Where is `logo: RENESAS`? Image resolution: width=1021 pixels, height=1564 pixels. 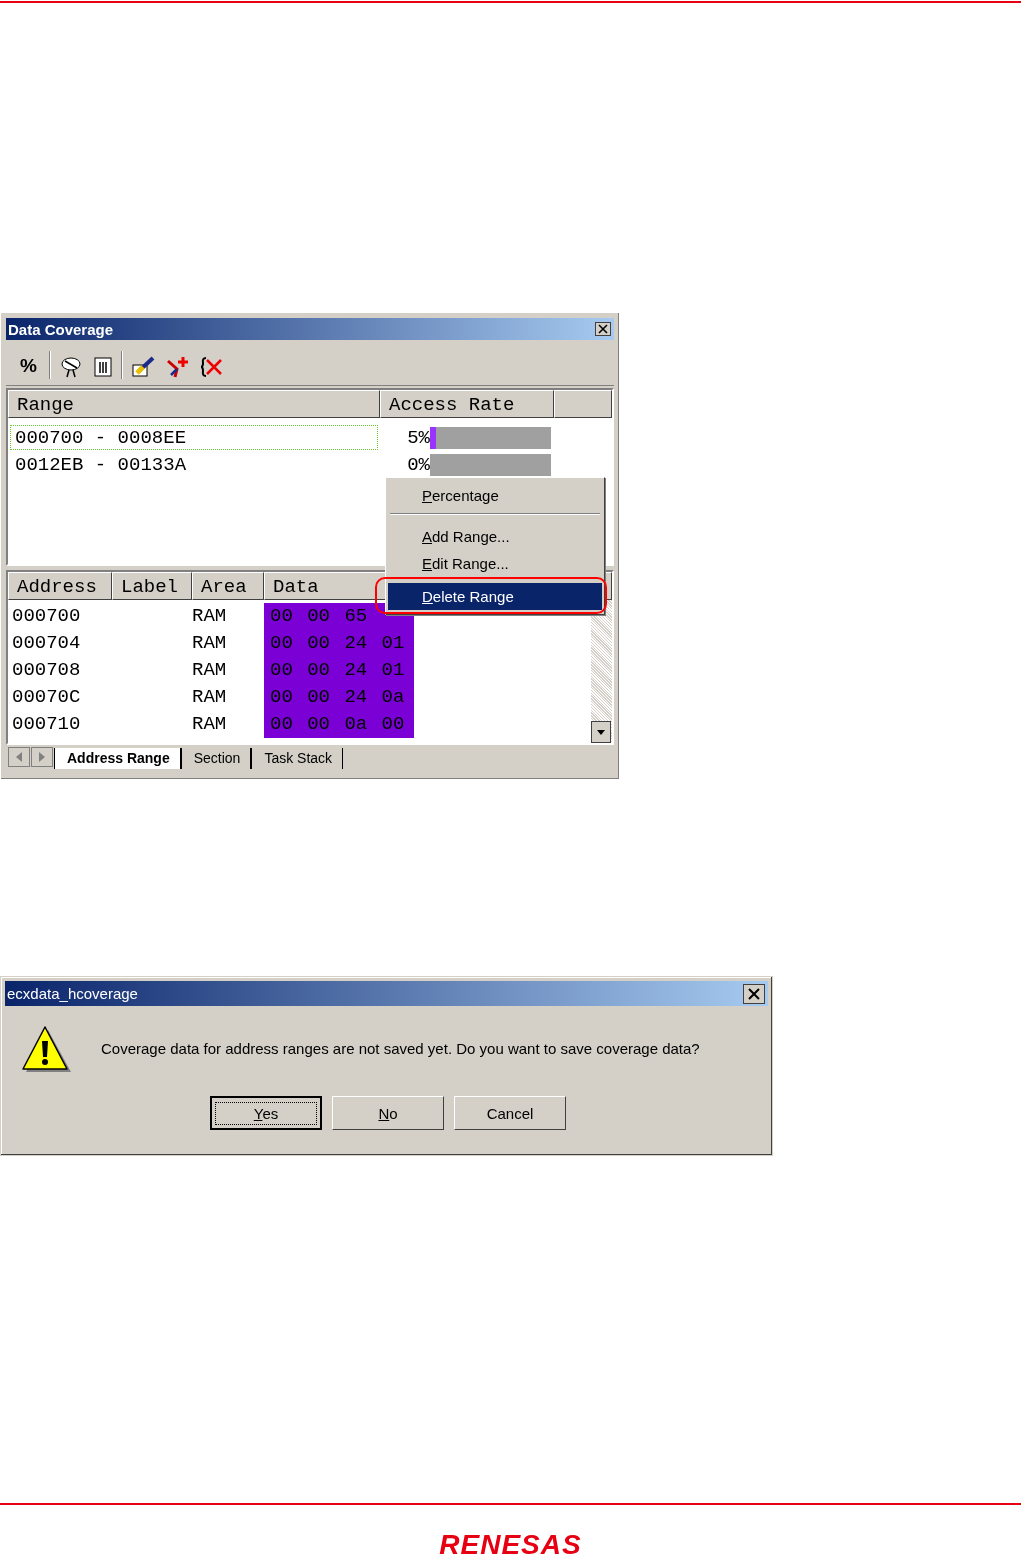
logo: RENESAS is located at coordinates (510, 1545).